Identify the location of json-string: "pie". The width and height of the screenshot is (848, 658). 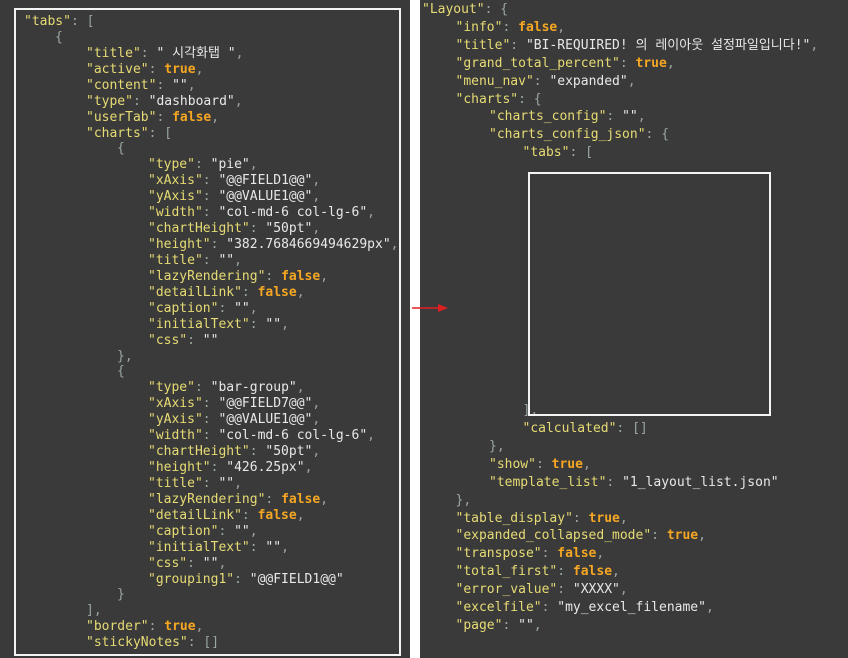
(230, 165).